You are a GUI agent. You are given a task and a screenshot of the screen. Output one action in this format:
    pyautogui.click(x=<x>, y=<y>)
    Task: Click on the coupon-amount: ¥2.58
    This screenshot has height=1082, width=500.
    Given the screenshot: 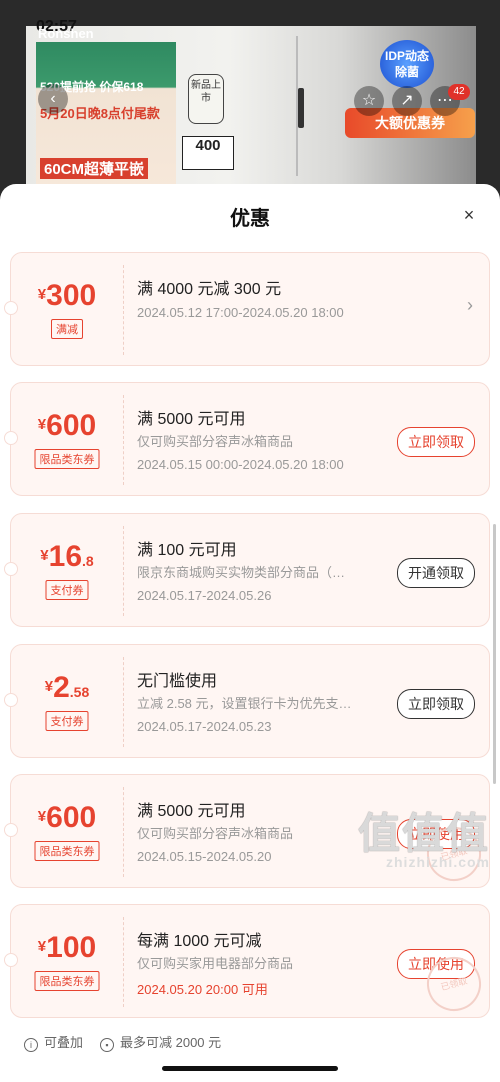 What is the action you would take?
    pyautogui.click(x=67, y=688)
    